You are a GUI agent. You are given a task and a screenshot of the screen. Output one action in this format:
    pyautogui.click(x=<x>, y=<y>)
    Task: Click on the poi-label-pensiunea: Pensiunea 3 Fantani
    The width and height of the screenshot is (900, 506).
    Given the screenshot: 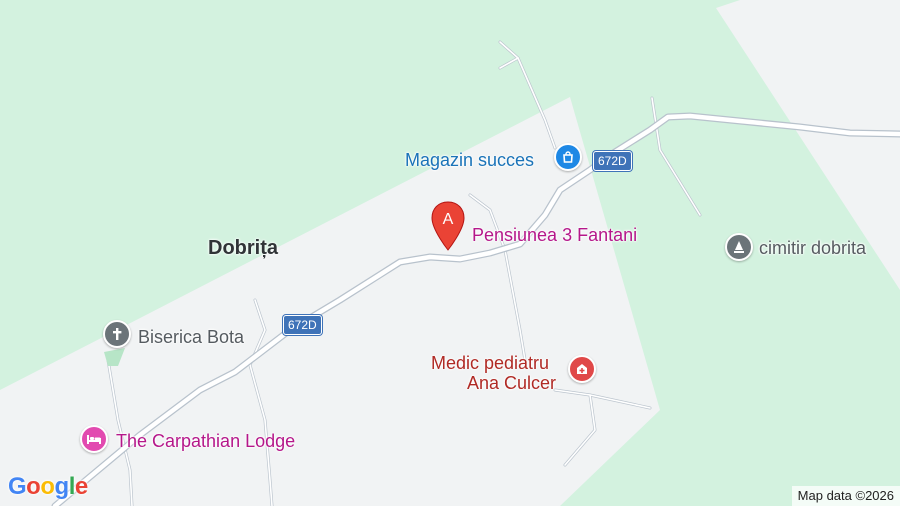 What is the action you would take?
    pyautogui.click(x=554, y=235)
    